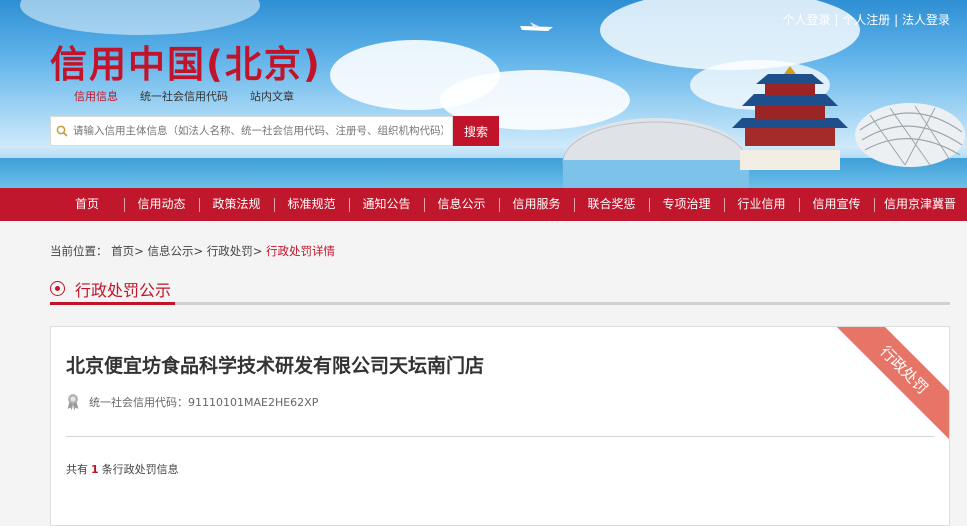 This screenshot has height=526, width=967. What do you see at coordinates (258, 131) in the screenshot?
I see `search-input` at bounding box center [258, 131].